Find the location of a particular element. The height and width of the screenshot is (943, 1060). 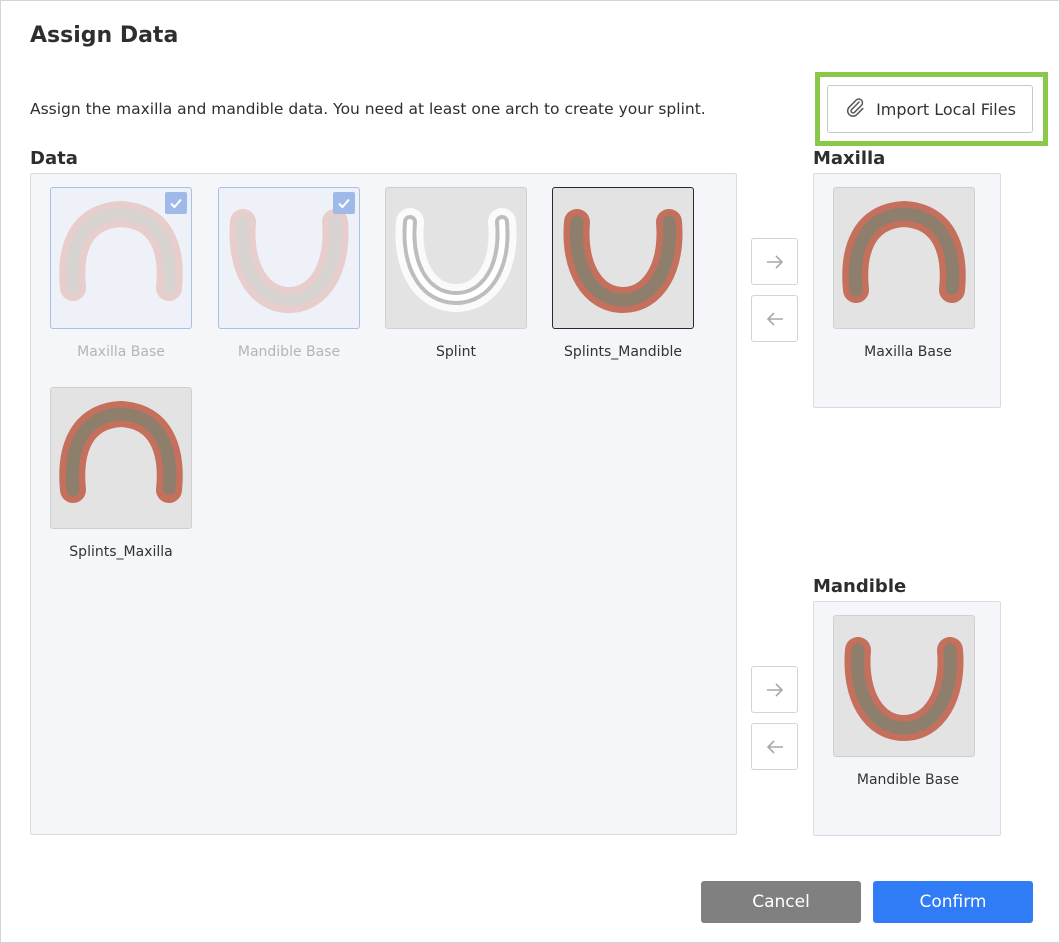

assign-to-mandible-button is located at coordinates (774, 689).